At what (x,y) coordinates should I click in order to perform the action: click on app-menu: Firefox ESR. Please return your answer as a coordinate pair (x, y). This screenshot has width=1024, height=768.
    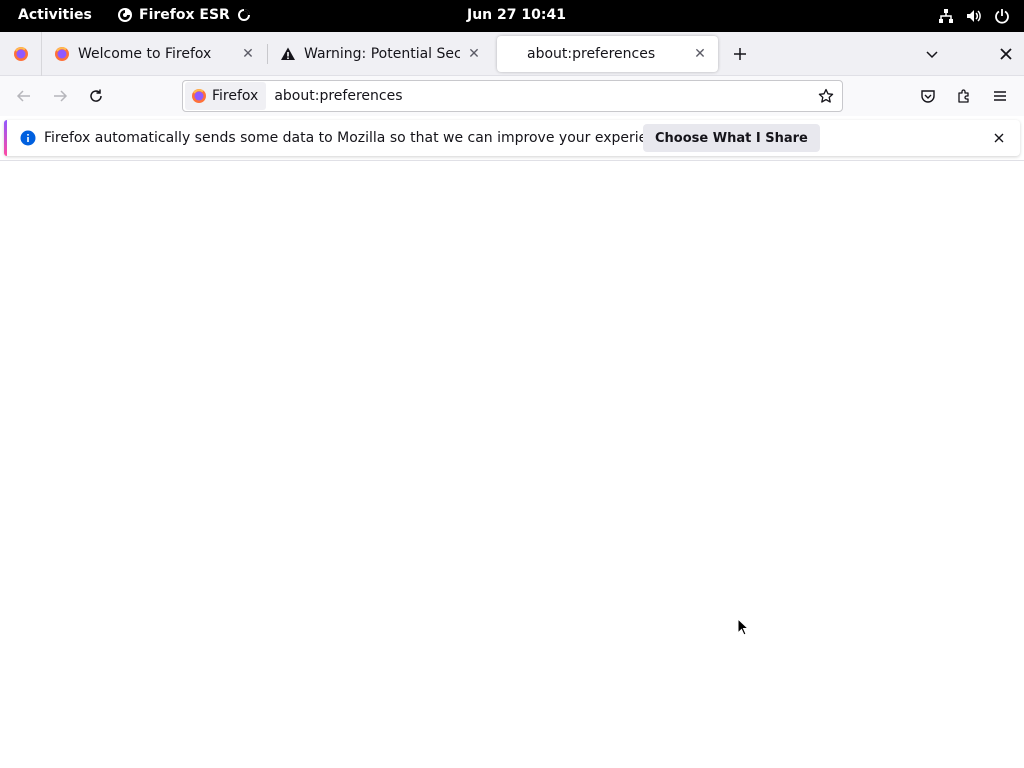
    Looking at the image, I should click on (183, 15).